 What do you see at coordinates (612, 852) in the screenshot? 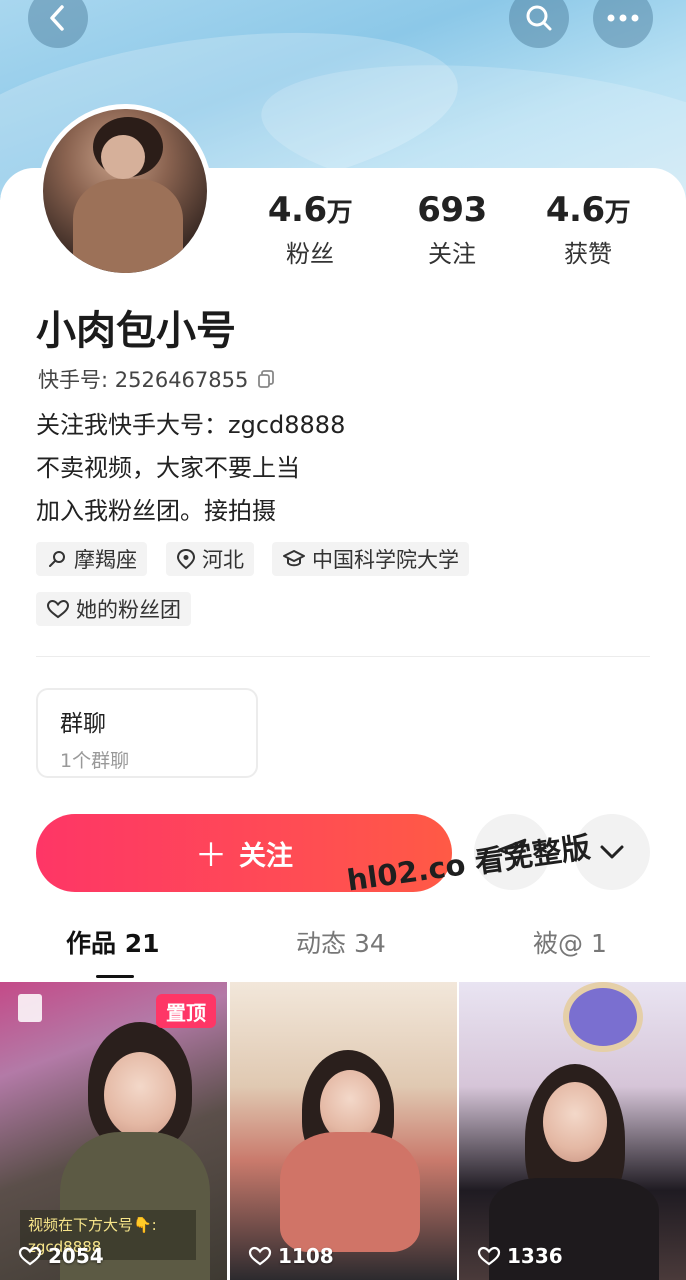
I see `chevron-down-icon` at bounding box center [612, 852].